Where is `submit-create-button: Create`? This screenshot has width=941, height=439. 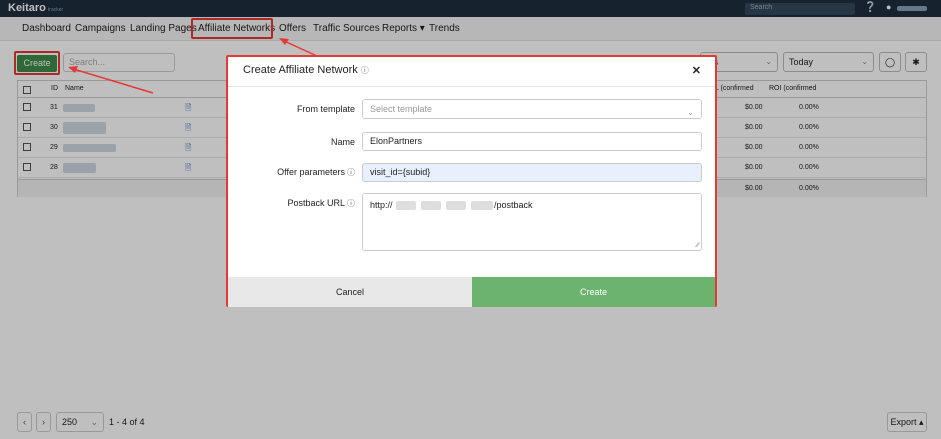
submit-create-button: Create is located at coordinates (593, 292).